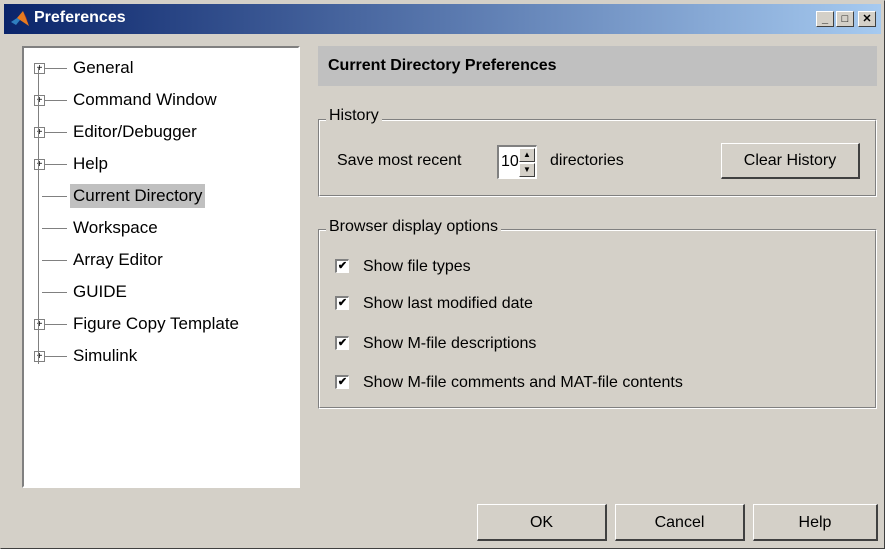 This screenshot has width=885, height=549. What do you see at coordinates (105, 355) in the screenshot?
I see `tree-item-label: Simulink` at bounding box center [105, 355].